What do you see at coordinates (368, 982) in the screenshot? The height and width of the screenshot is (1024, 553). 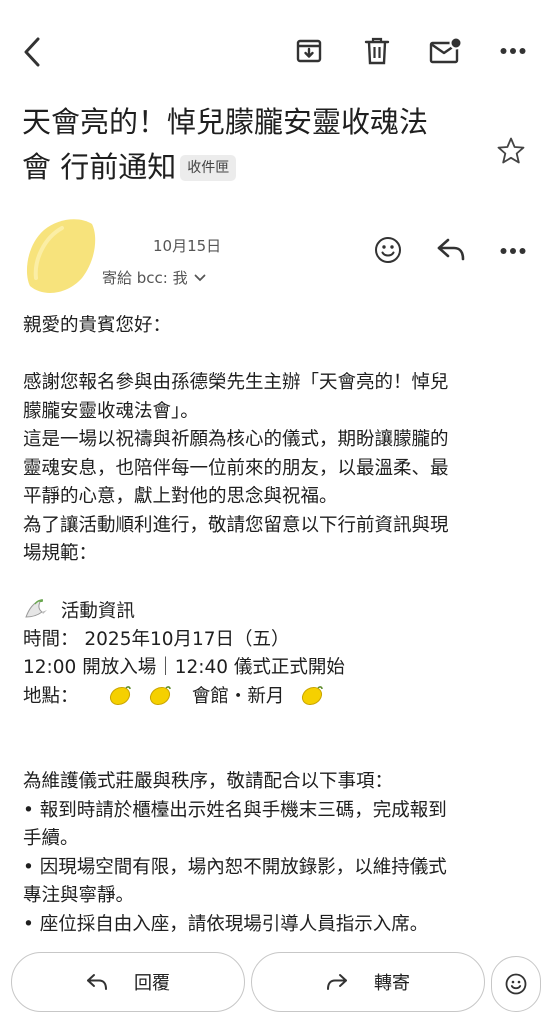 I see `forward-button: 轉寄` at bounding box center [368, 982].